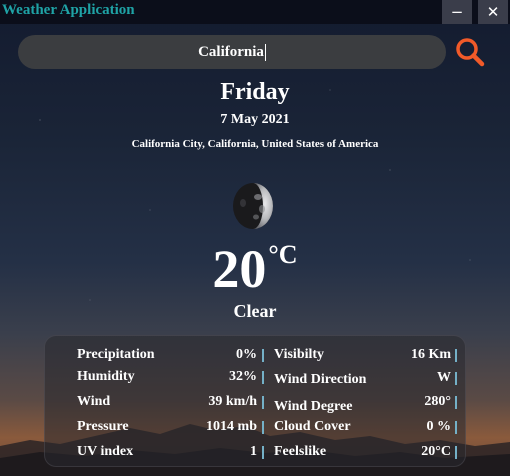 This screenshot has height=476, width=510. Describe the element at coordinates (283, 254) in the screenshot. I see `temperature-unit: °C` at that location.